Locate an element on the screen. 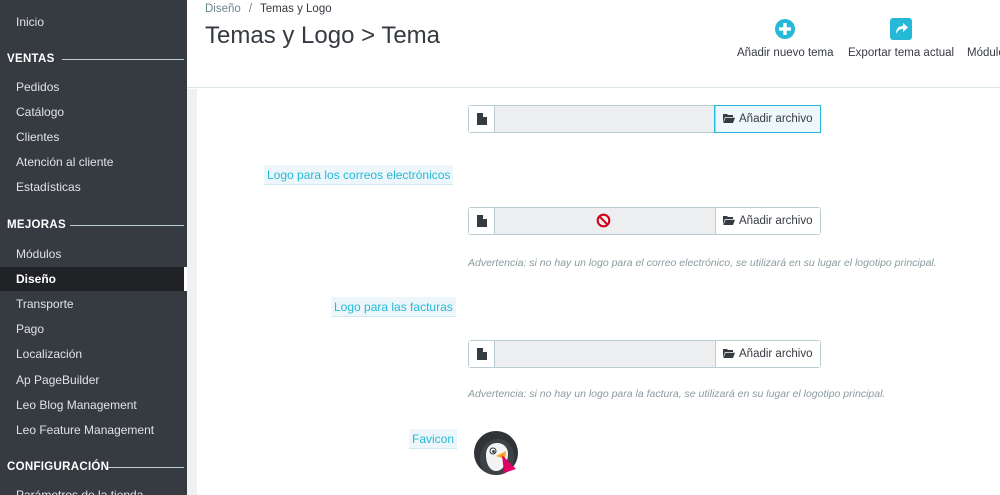  sidebar-item-clientes: Clientes is located at coordinates (93, 137).